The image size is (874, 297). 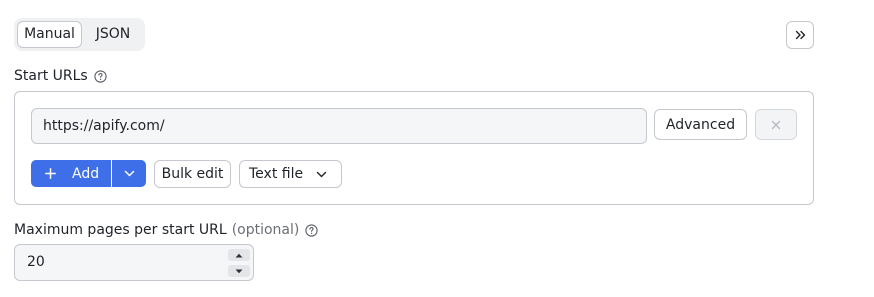 I want to click on start-urls-label: Start URLs, so click(x=60, y=76).